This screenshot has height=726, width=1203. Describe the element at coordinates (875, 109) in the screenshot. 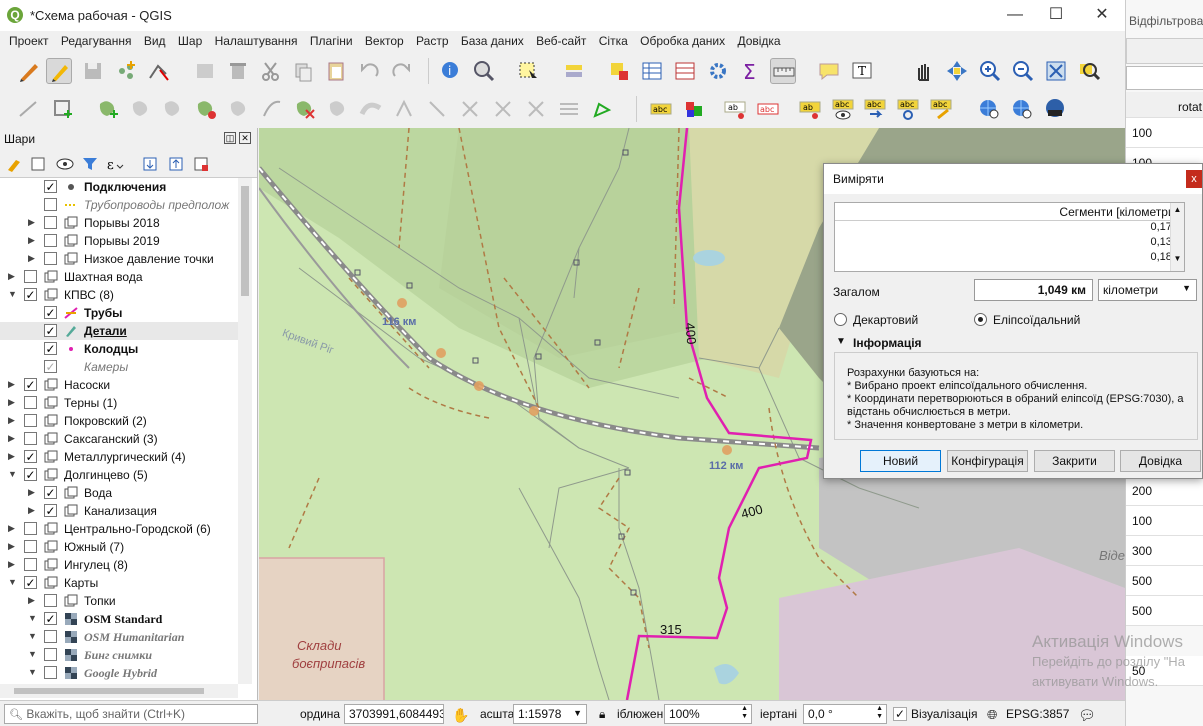

I see `move-label-arrow-icon: abc` at that location.